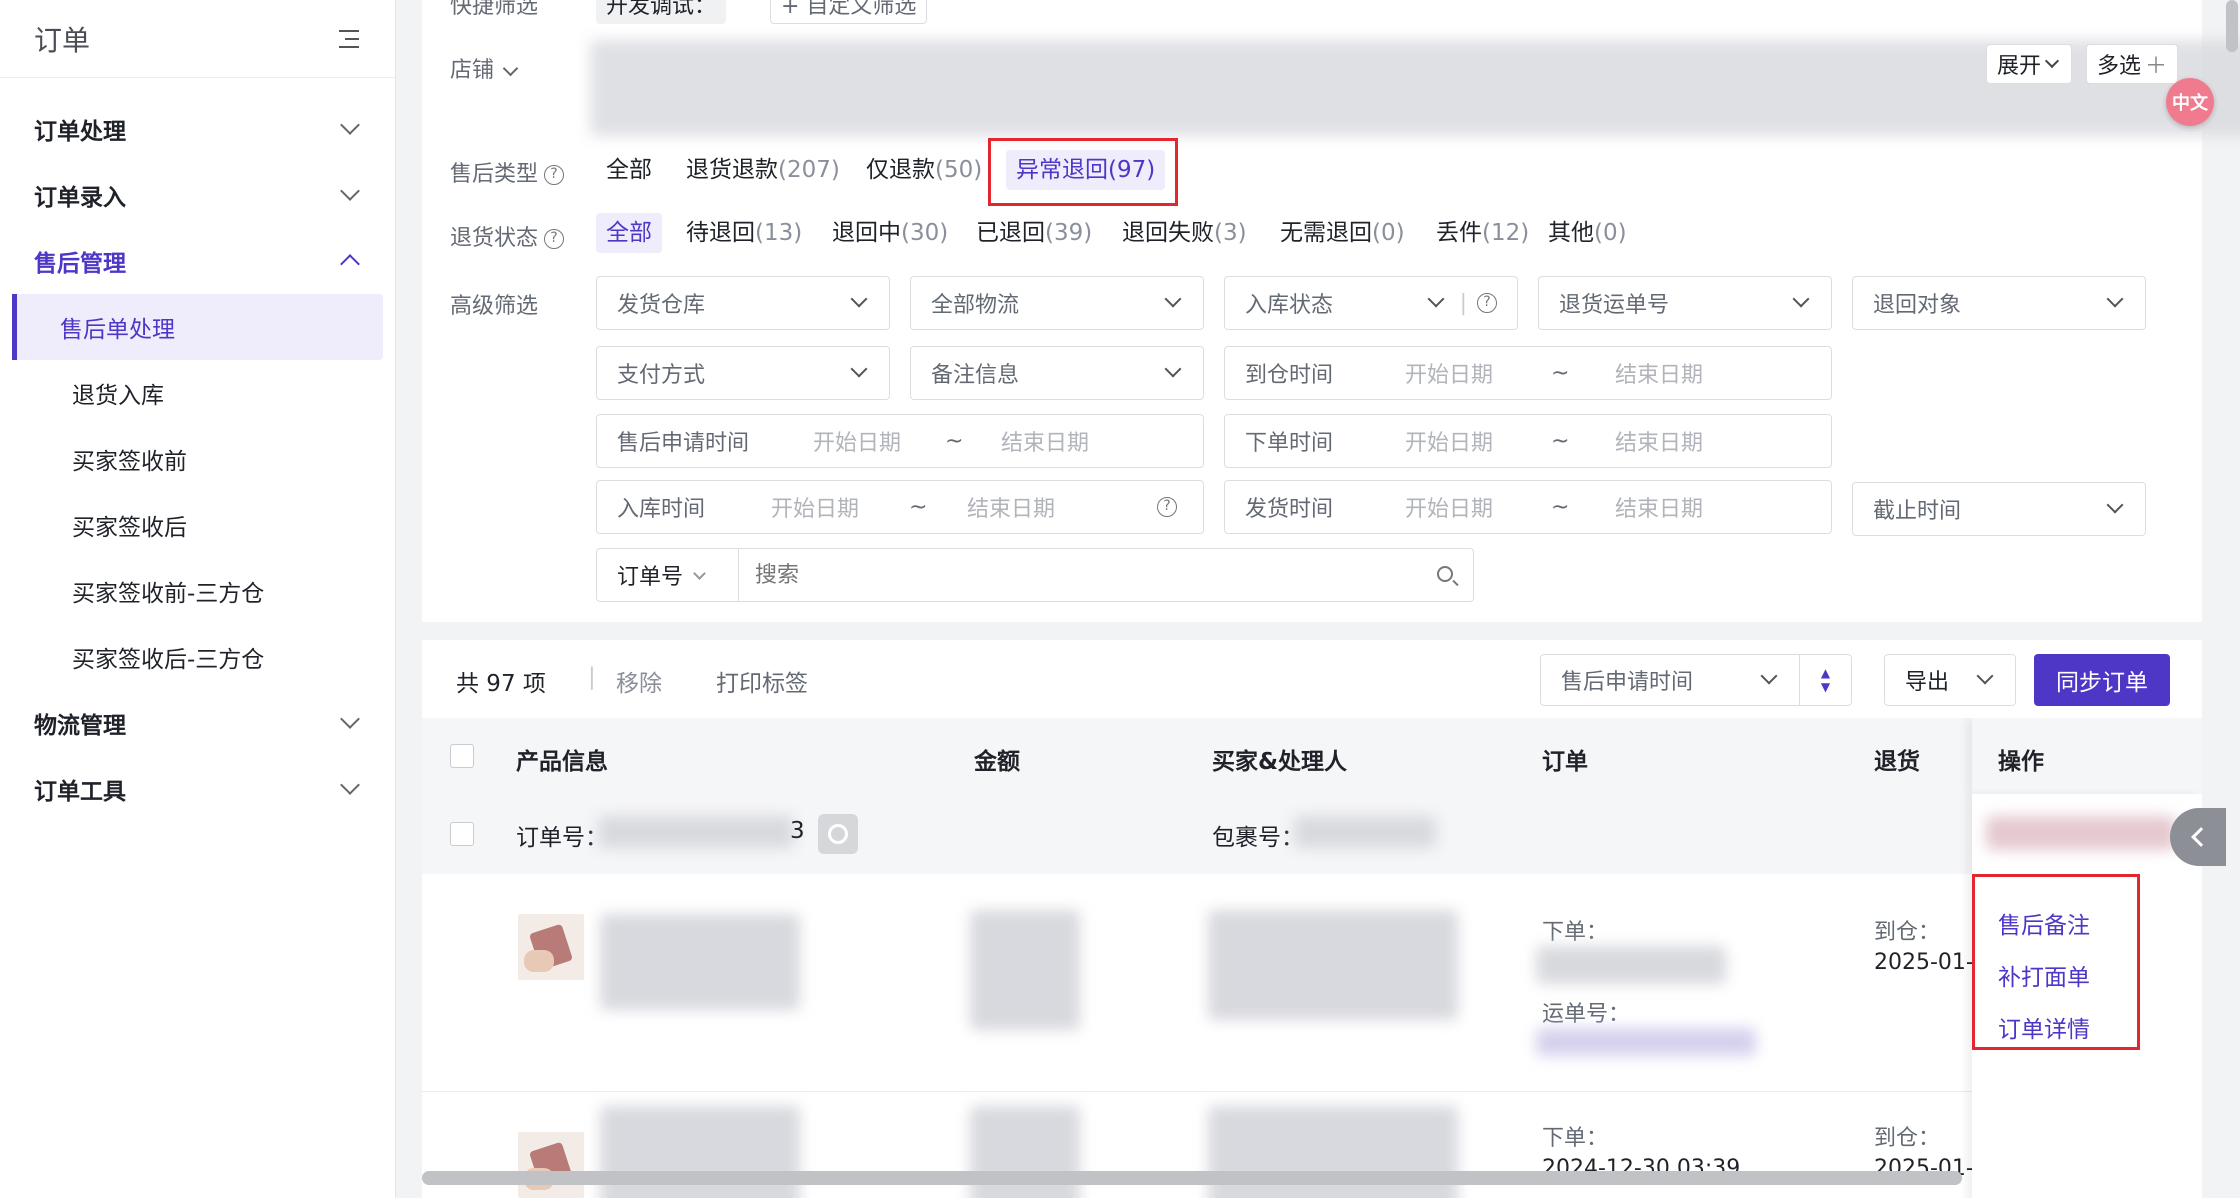  What do you see at coordinates (1371, 303) in the screenshot?
I see `stock-status-select: 入库状态 |?` at bounding box center [1371, 303].